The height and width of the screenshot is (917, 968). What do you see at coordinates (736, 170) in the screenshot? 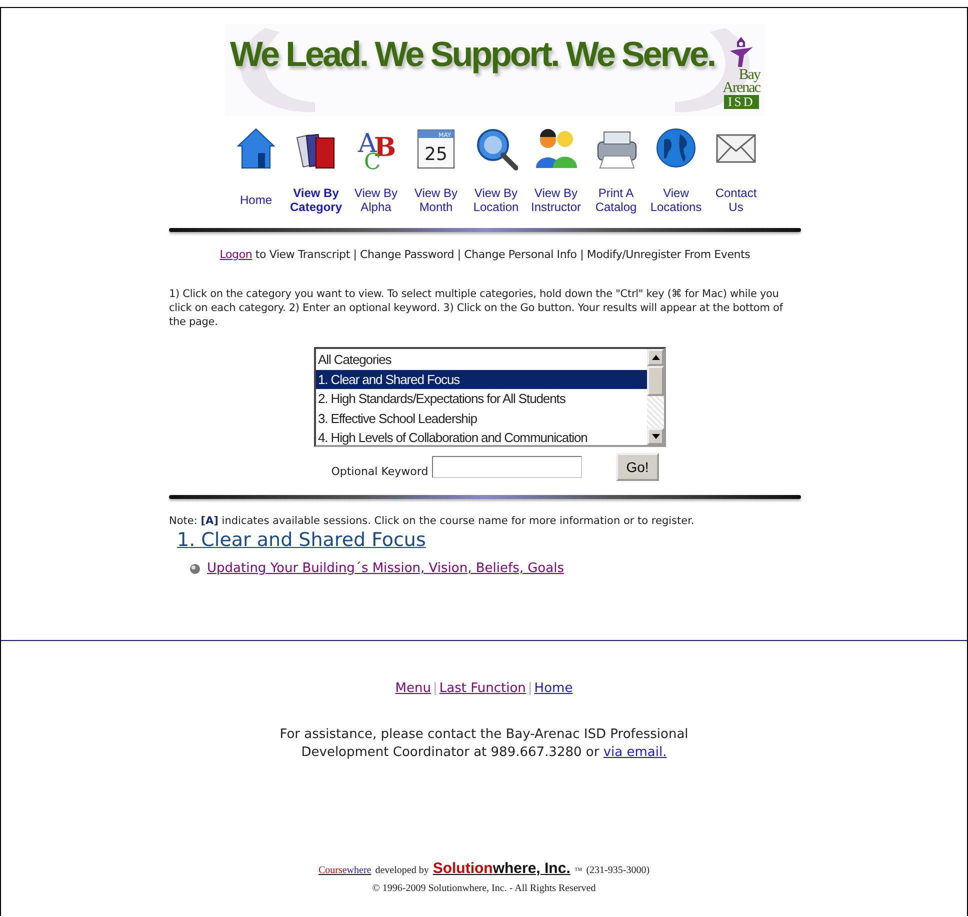
I see `nav-link: Contact Us` at bounding box center [736, 170].